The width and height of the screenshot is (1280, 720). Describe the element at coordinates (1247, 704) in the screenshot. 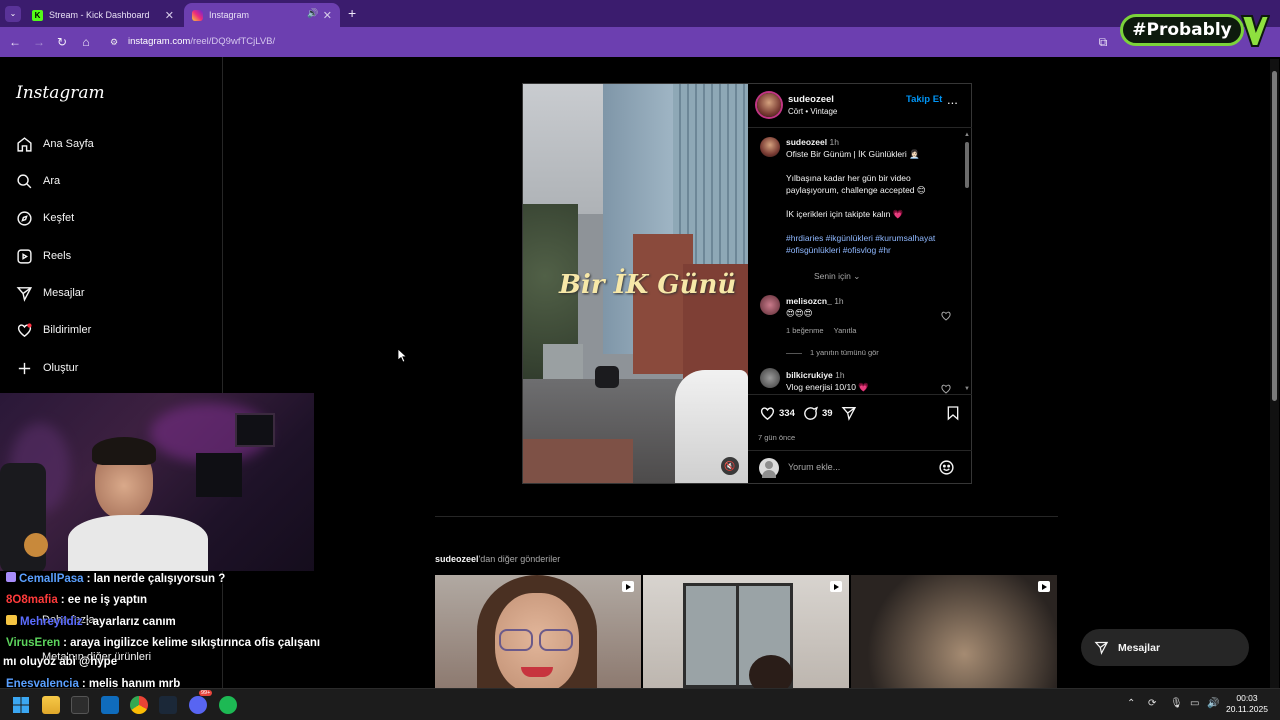

I see `system-clock: 00:03 20.11.2025` at that location.